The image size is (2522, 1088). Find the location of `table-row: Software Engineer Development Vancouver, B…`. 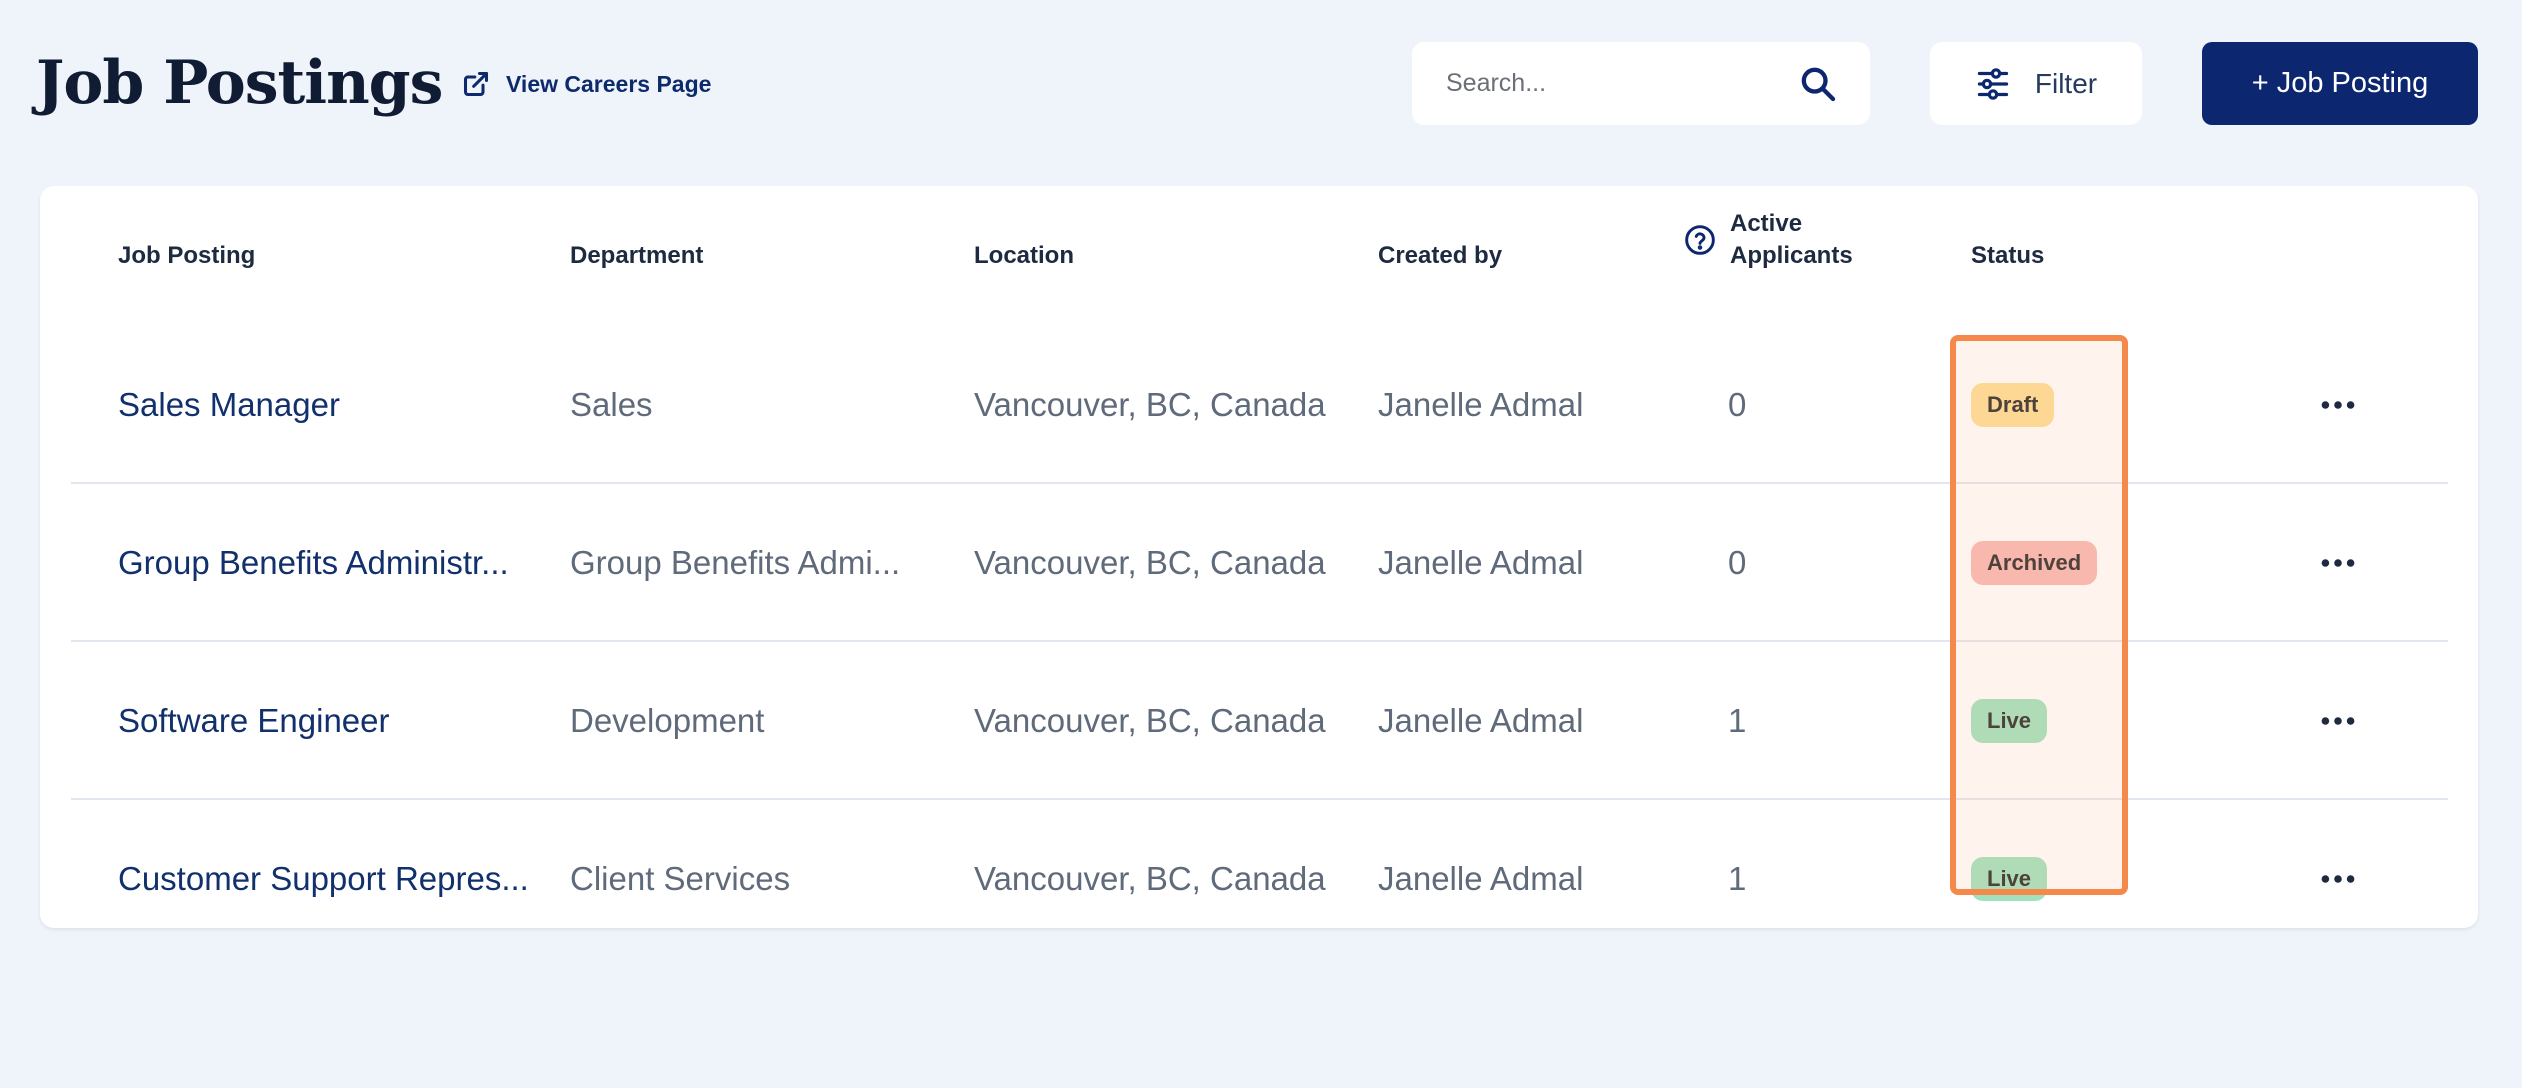

table-row: Software Engineer Development Vancouver, B… is located at coordinates (1259, 721).